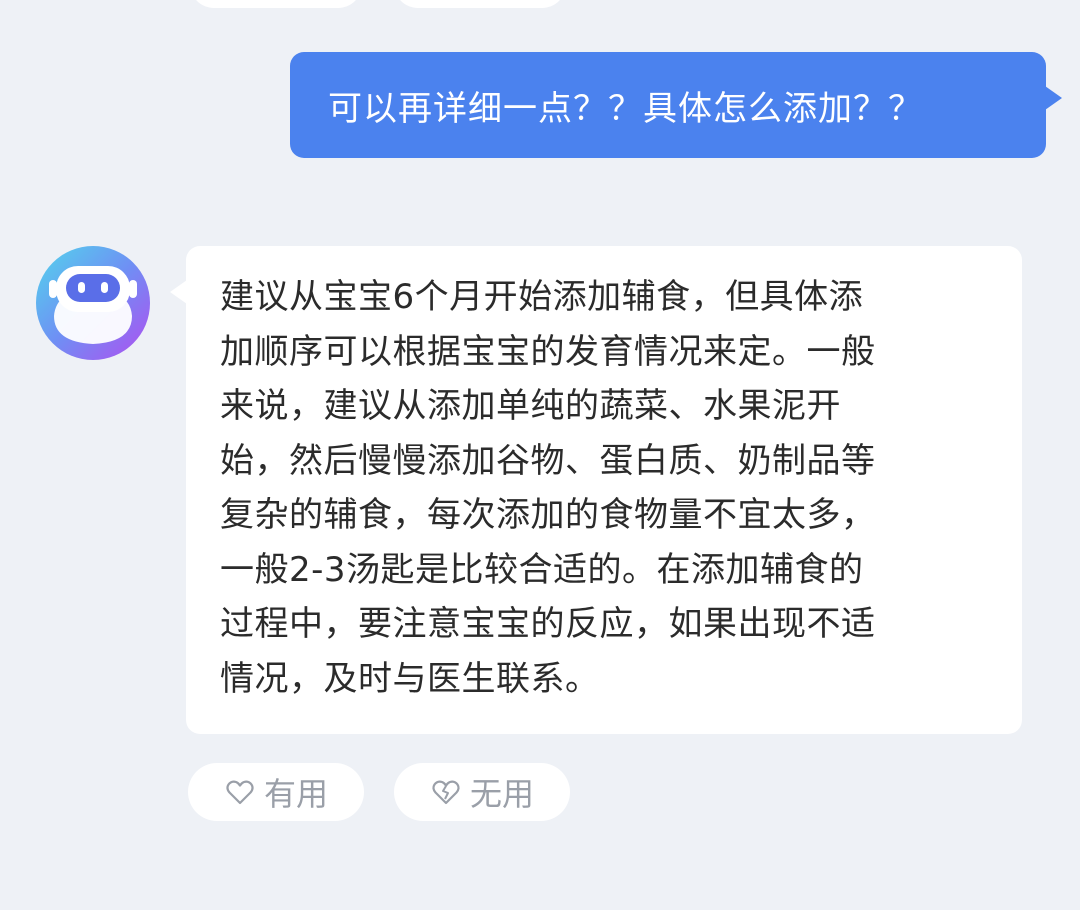 This screenshot has height=910, width=1080. What do you see at coordinates (446, 792) in the screenshot?
I see `broken-heart-icon` at bounding box center [446, 792].